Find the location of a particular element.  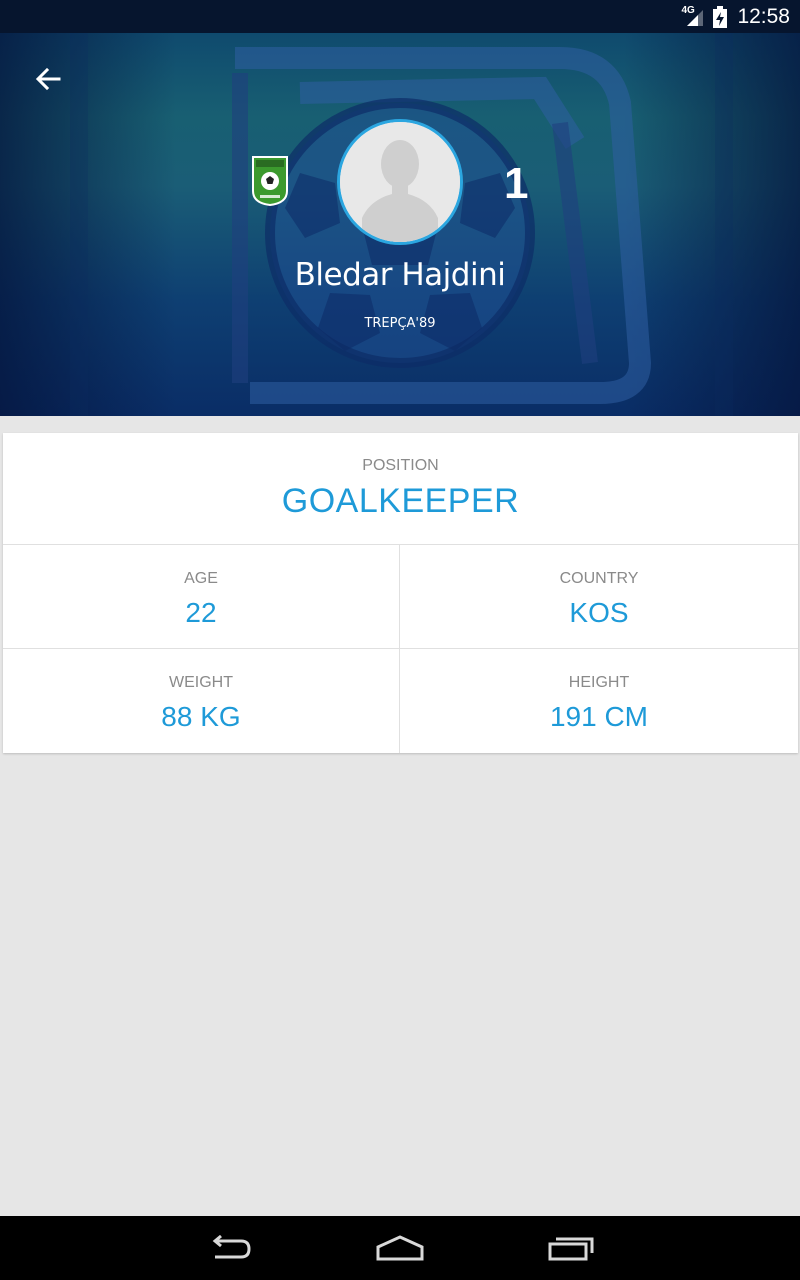

player-name: Bledar Hajdini is located at coordinates (400, 275).